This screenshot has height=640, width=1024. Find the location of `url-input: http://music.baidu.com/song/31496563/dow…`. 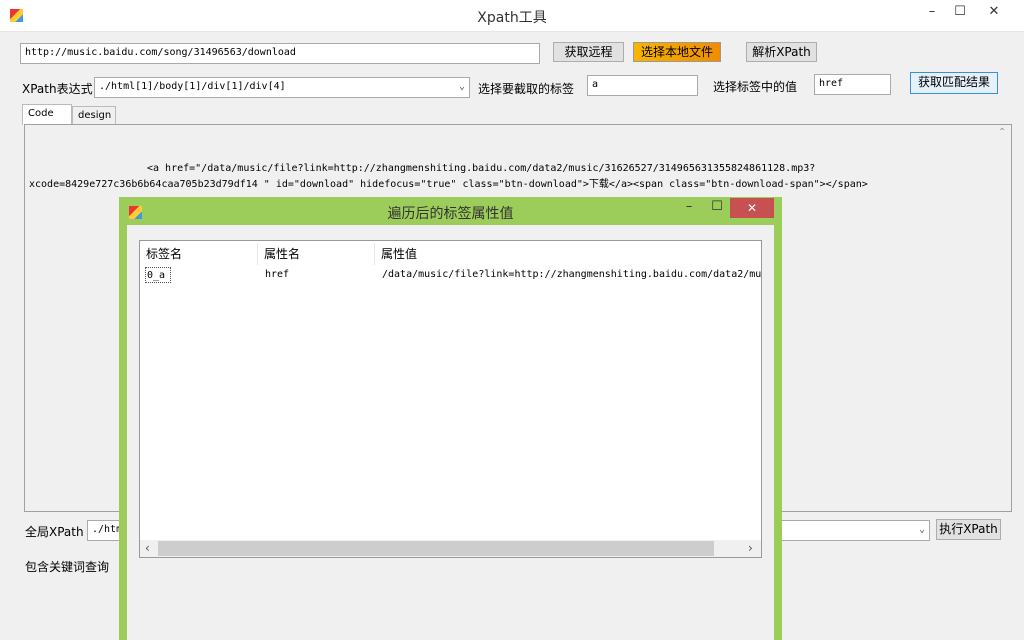

url-input: http://music.baidu.com/song/31496563/dow… is located at coordinates (280, 53).